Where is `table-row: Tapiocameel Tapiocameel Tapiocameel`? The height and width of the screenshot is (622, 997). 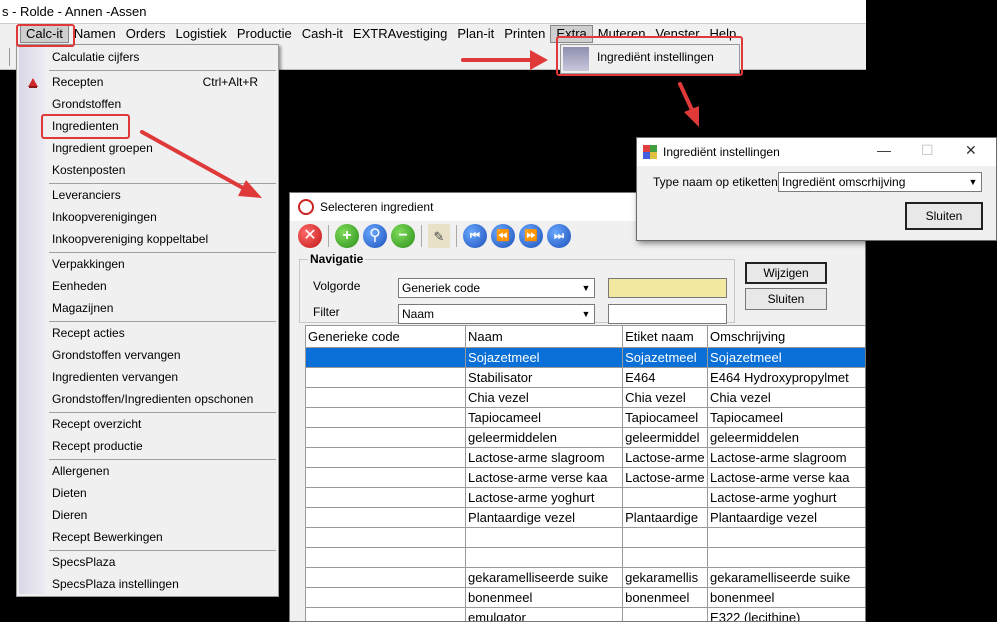 table-row: Tapiocameel Tapiocameel Tapiocameel is located at coordinates (585, 417).